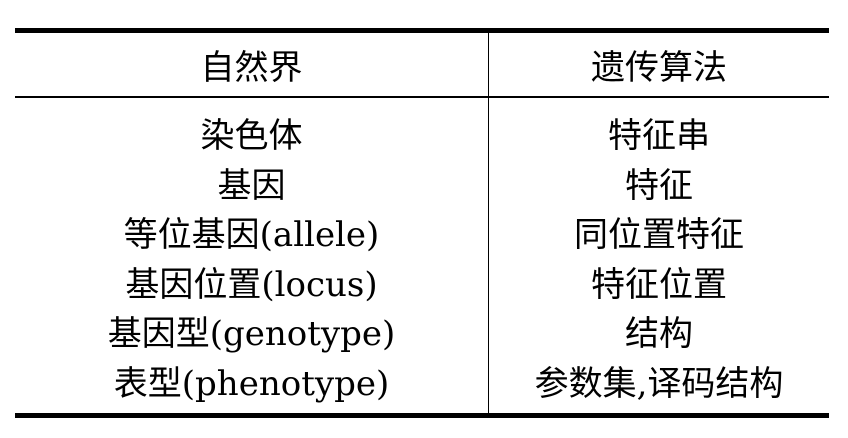 The image size is (848, 438). What do you see at coordinates (659, 383) in the screenshot?
I see `table-cell-ga: 参数集,译码结构` at bounding box center [659, 383].